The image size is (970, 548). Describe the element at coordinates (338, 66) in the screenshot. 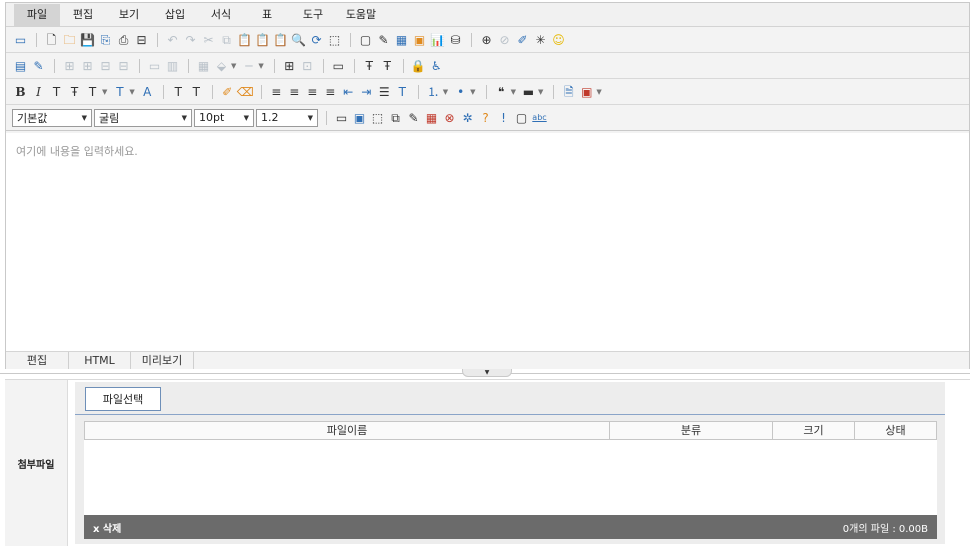

I see `layer-icon: ▭` at that location.